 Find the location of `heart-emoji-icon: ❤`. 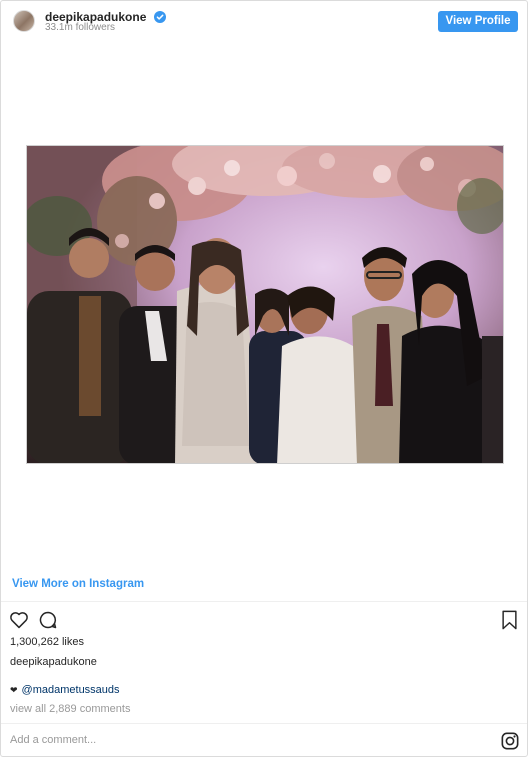

heart-emoji-icon: ❤ is located at coordinates (14, 690).